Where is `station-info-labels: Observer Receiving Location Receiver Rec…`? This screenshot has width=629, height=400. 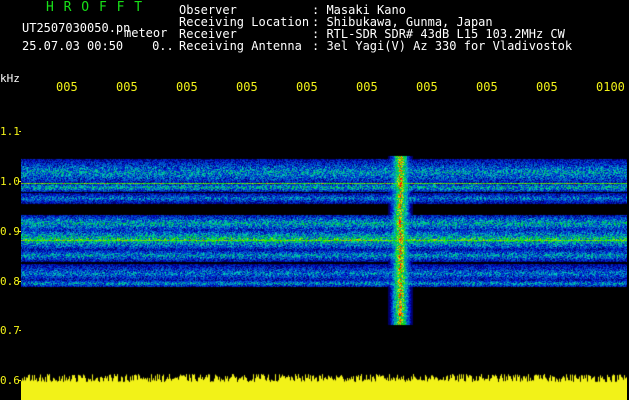 station-info-labels: Observer Receiving Location Receiver Rec… is located at coordinates (244, 28).